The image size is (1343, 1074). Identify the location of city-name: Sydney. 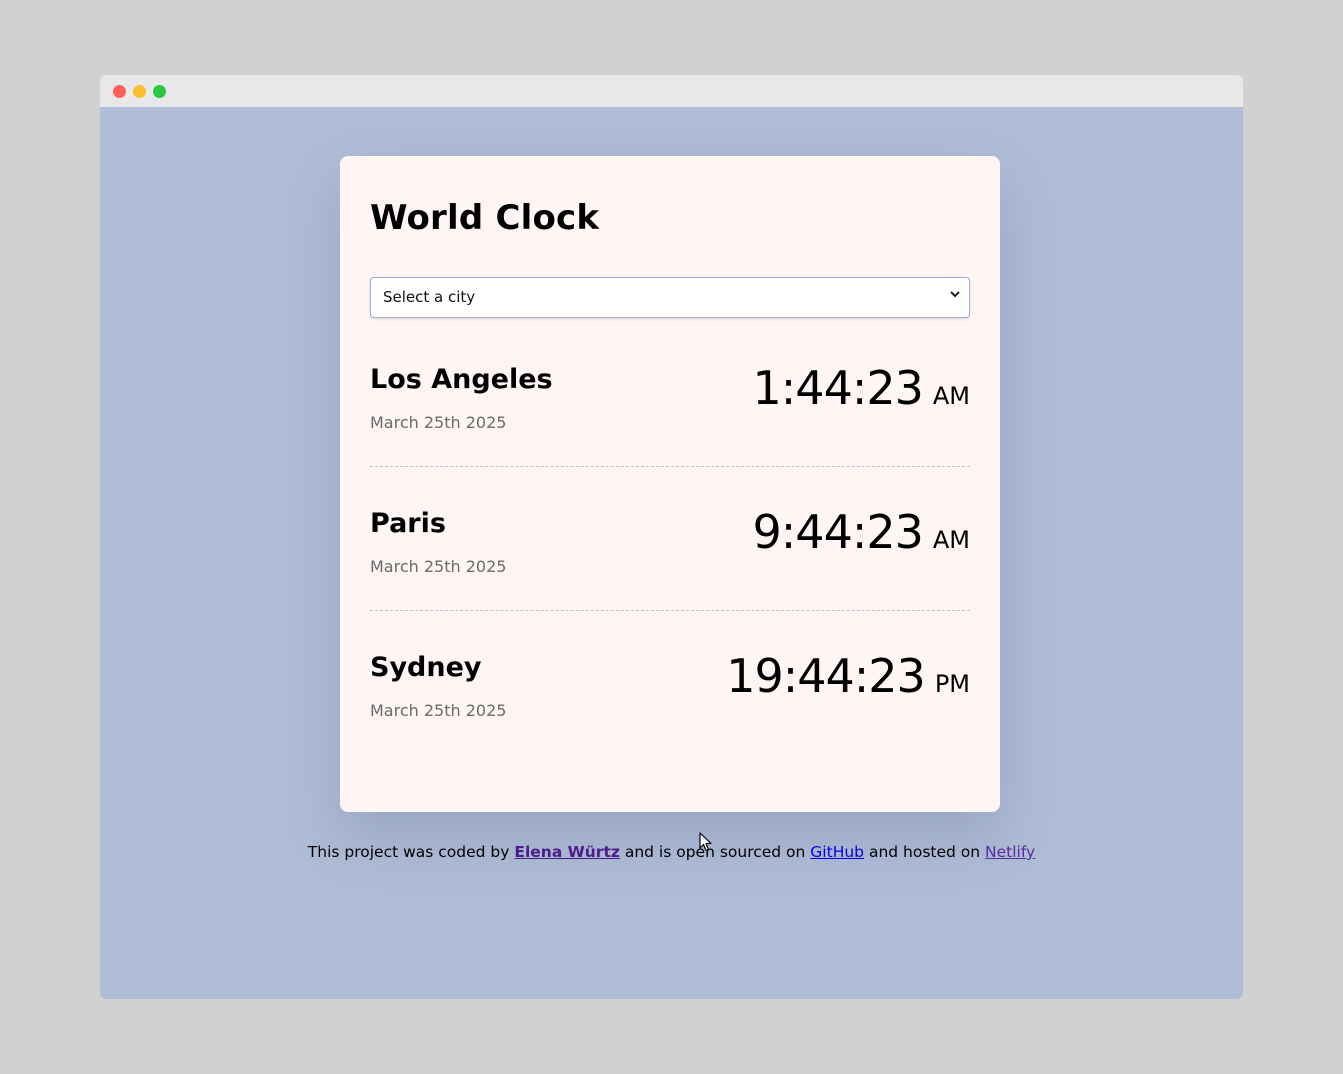
(426, 667).